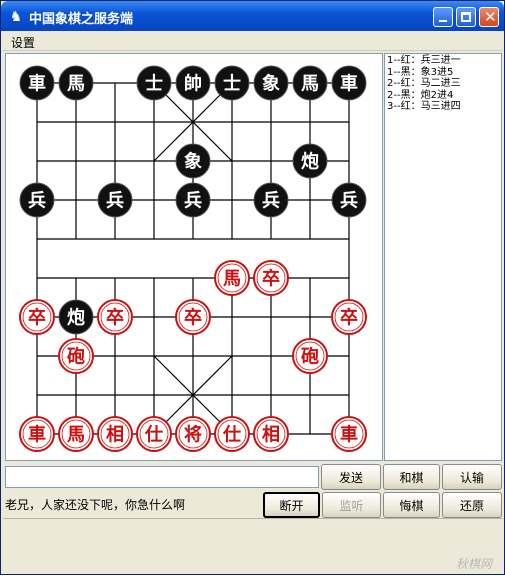 Image resolution: width=505 pixels, height=576 pixels. Describe the element at coordinates (411, 477) in the screenshot. I see `draw-button: 和棋` at that location.